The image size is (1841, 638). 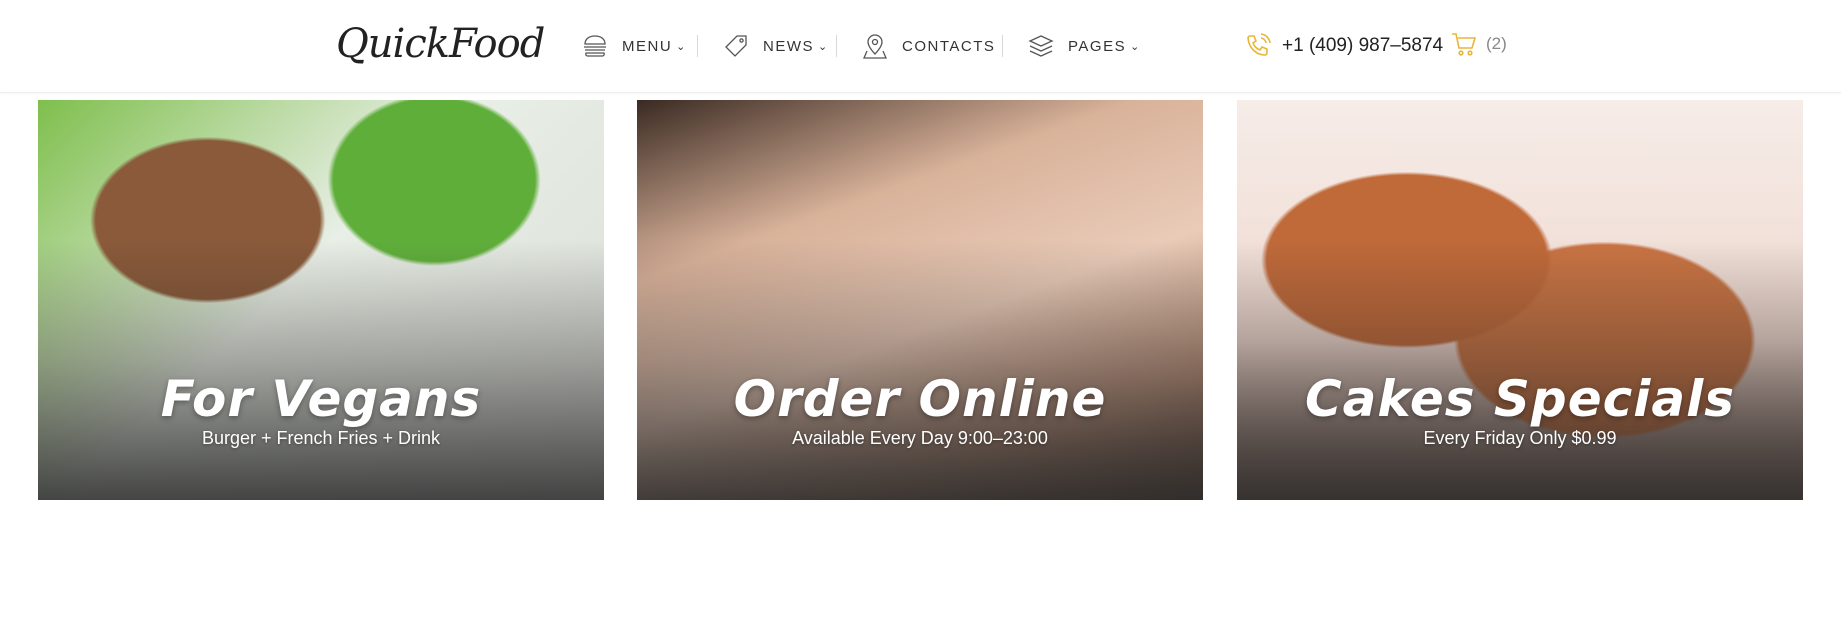 I want to click on layers-icon, so click(x=1041, y=46).